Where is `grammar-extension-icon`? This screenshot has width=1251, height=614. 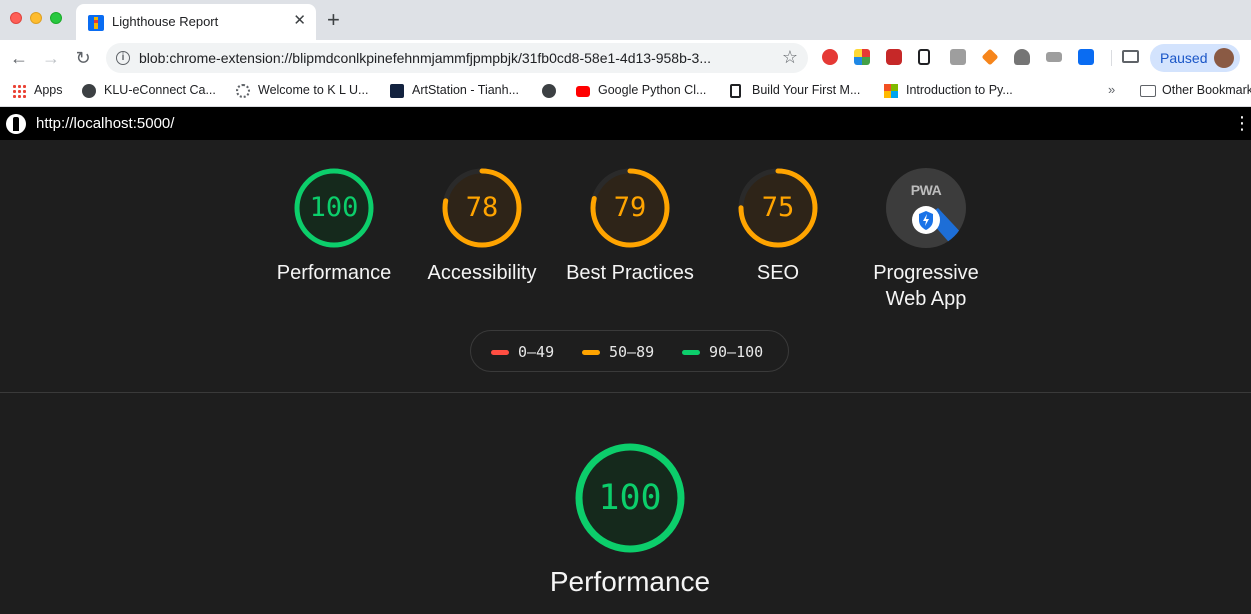
grammar-extension-icon is located at coordinates (958, 57).